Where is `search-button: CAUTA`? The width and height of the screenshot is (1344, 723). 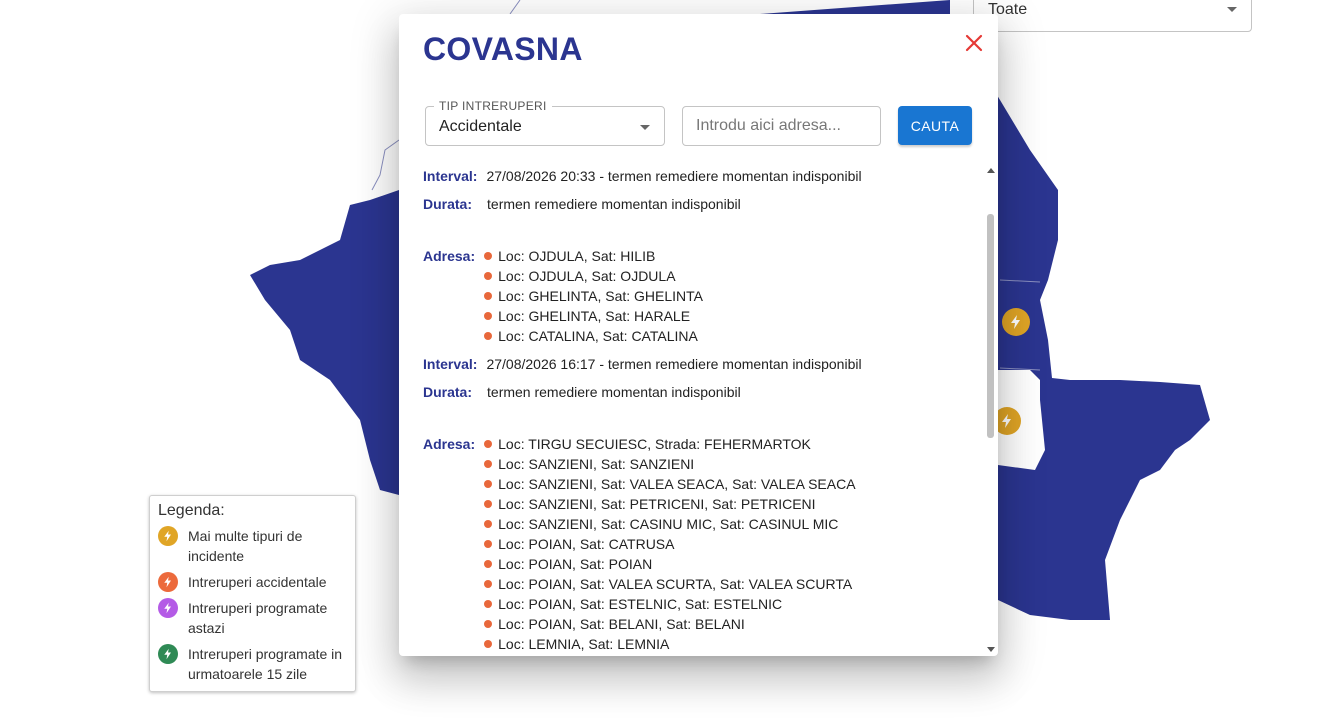 search-button: CAUTA is located at coordinates (935, 125).